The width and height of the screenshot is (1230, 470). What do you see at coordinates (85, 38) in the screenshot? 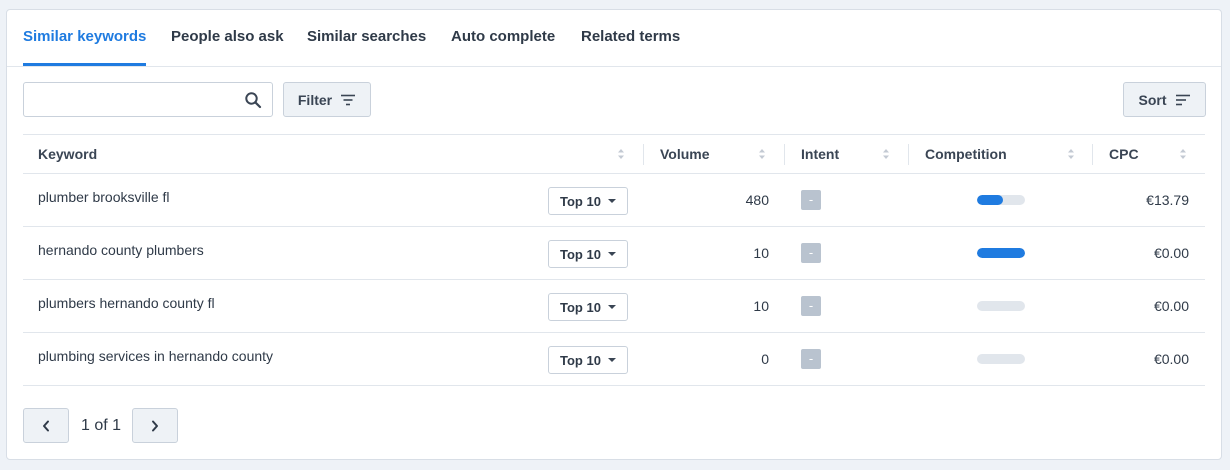
I see `tab-similar-keywords: Similar keywords` at bounding box center [85, 38].